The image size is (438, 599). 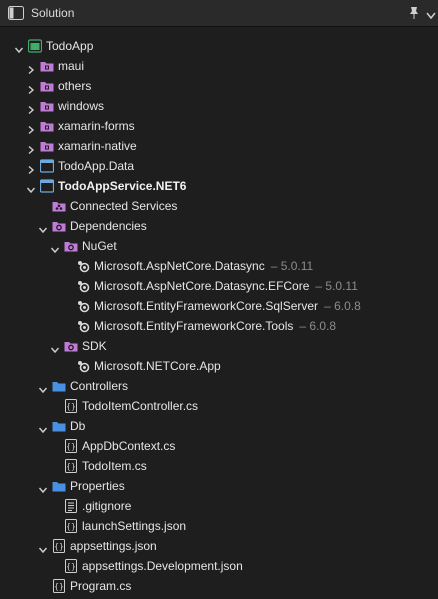 I want to click on tree-item-label: TodoApp.Data, so click(x=96, y=166).